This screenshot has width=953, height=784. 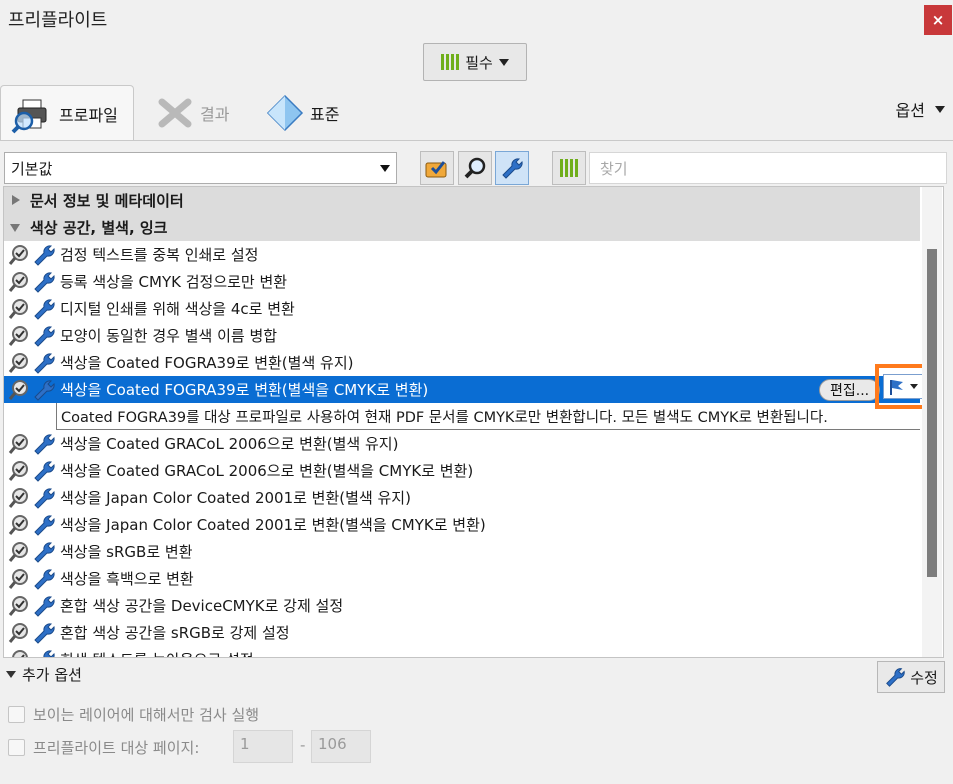 I want to click on tab-standards: 표준, so click(x=302, y=113).